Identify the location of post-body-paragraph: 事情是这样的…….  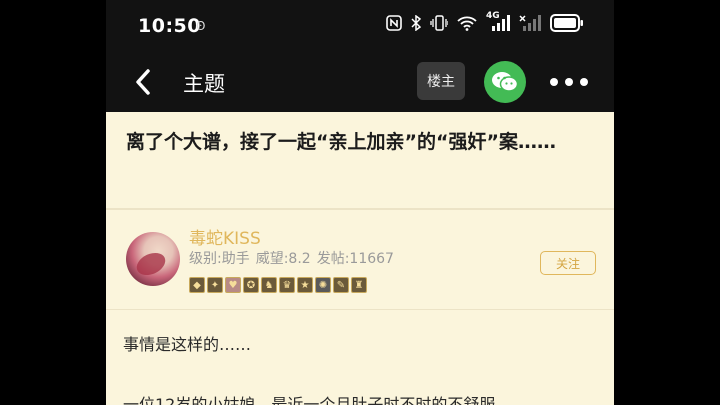
(187, 344).